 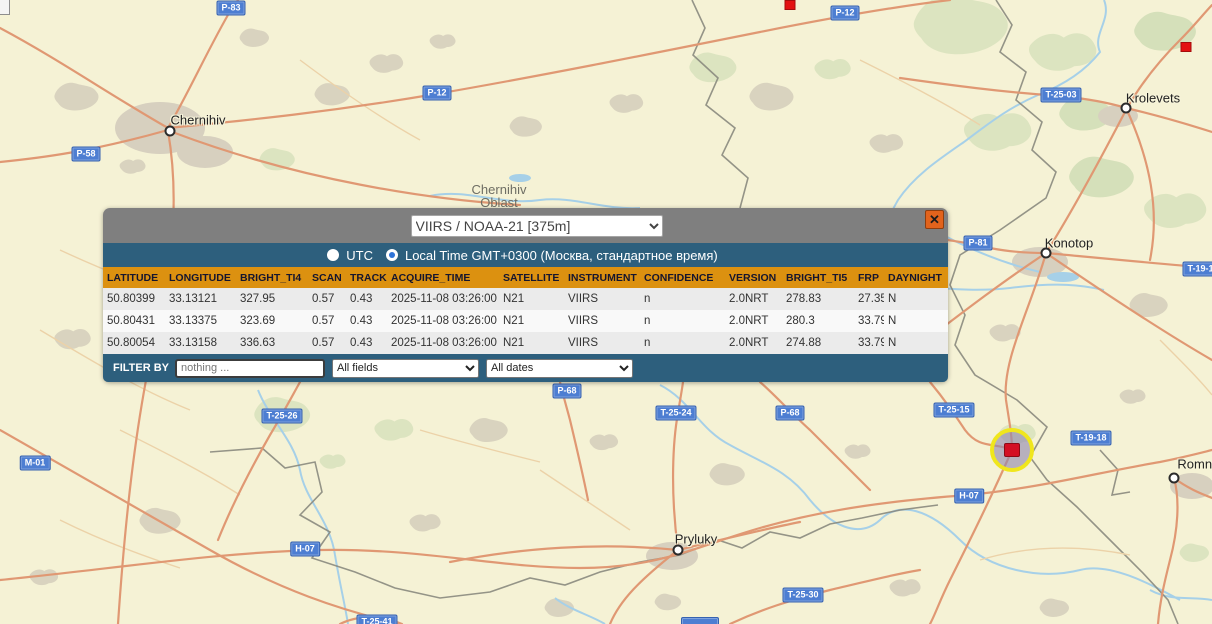 I want to click on utc-radio, so click(x=333, y=255).